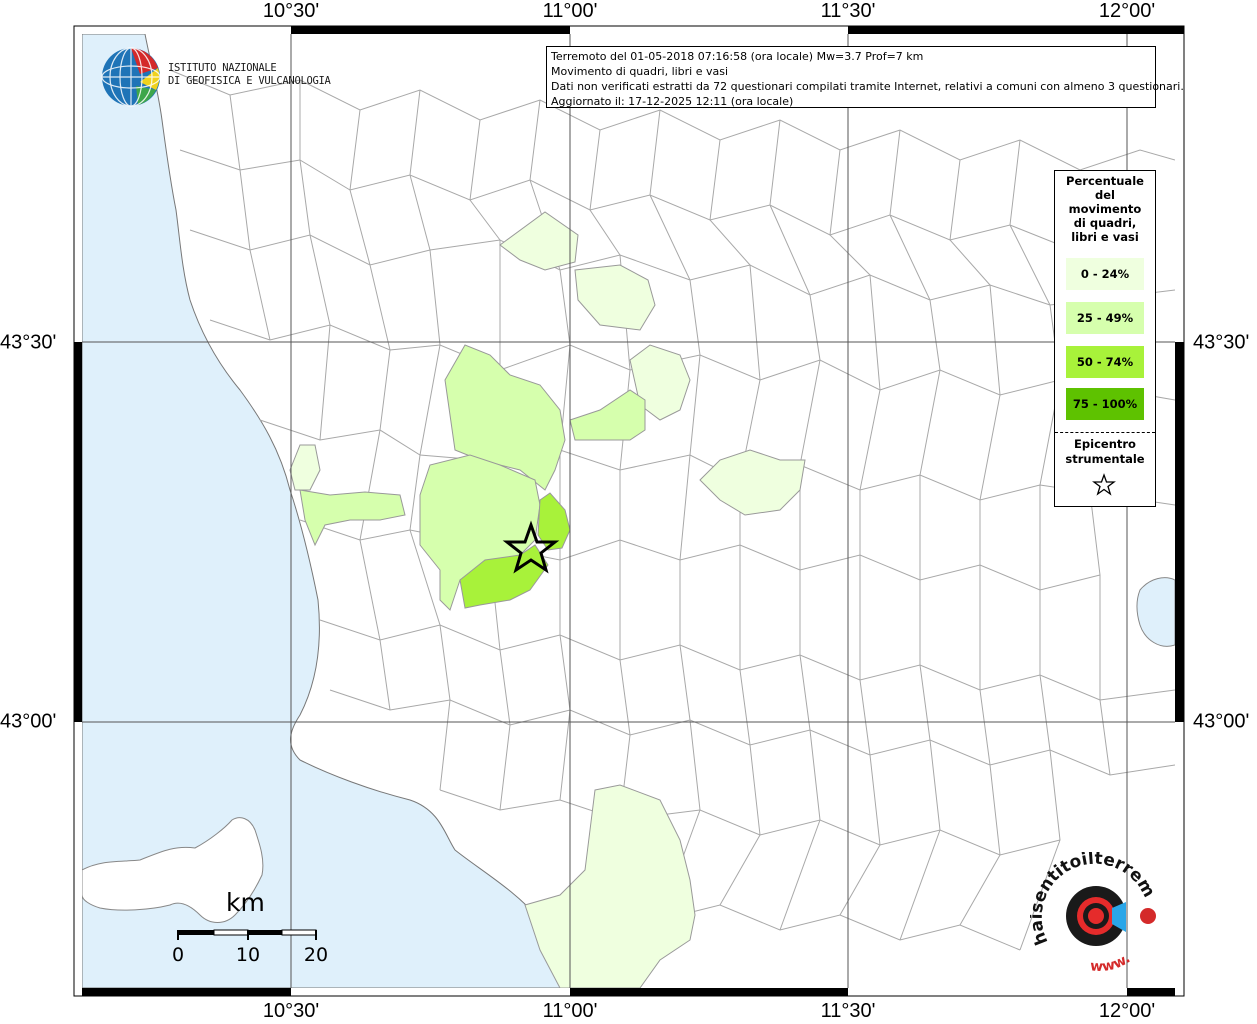 This screenshot has width=1257, height=1024. Describe the element at coordinates (1127, 11) in the screenshot. I see `top-label-1200: 12°00'` at that location.